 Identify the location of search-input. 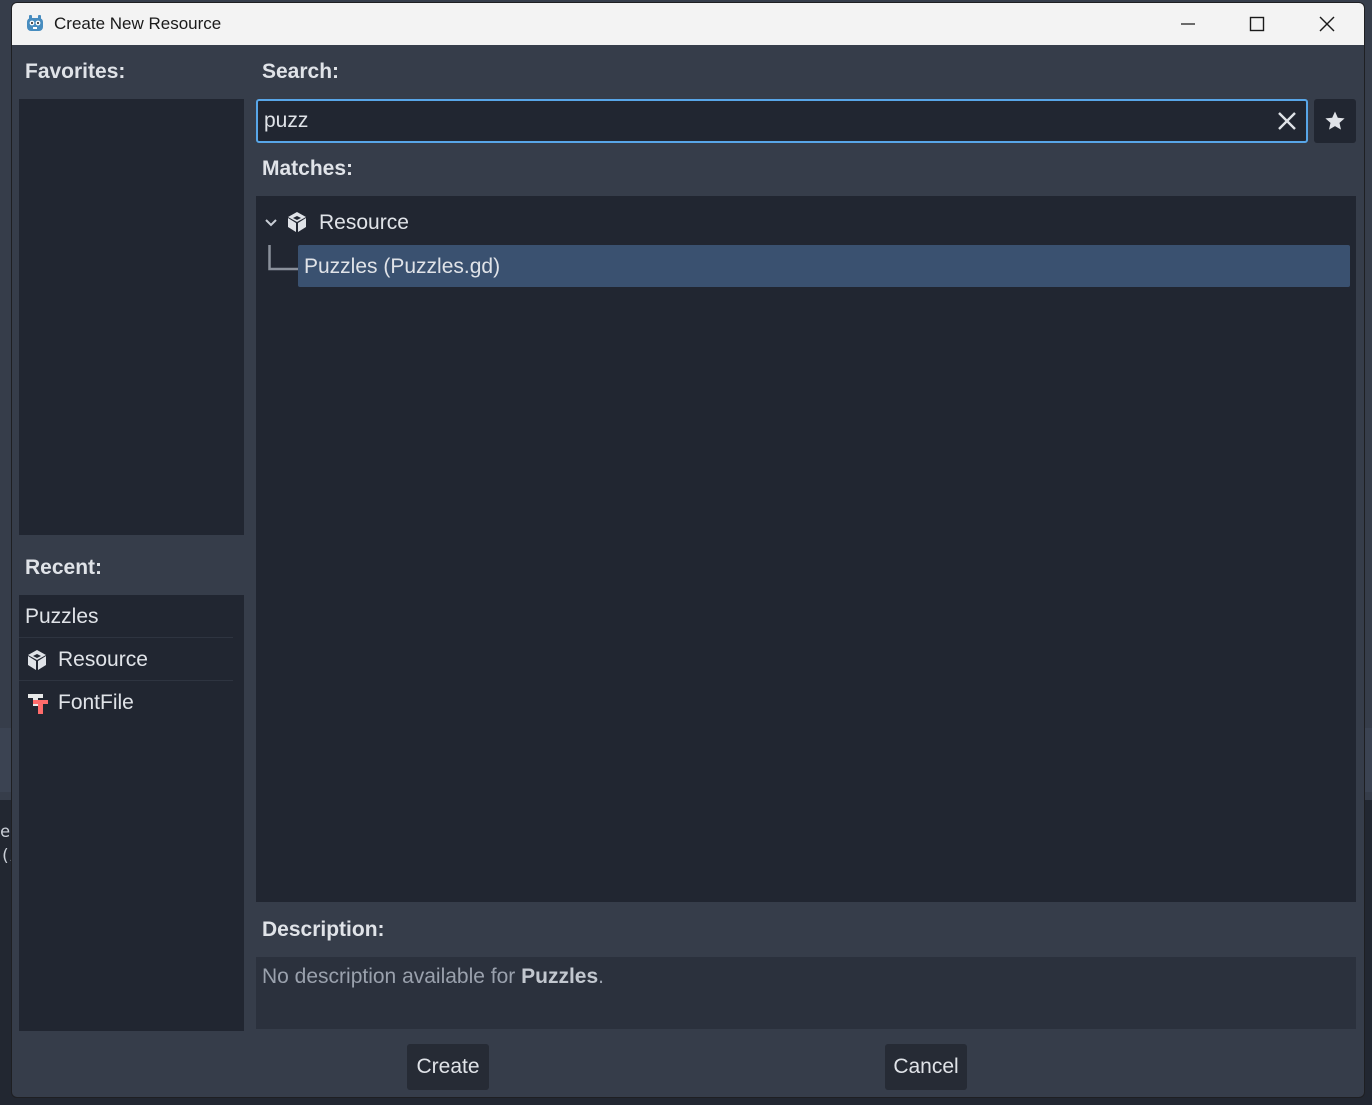
(759, 121).